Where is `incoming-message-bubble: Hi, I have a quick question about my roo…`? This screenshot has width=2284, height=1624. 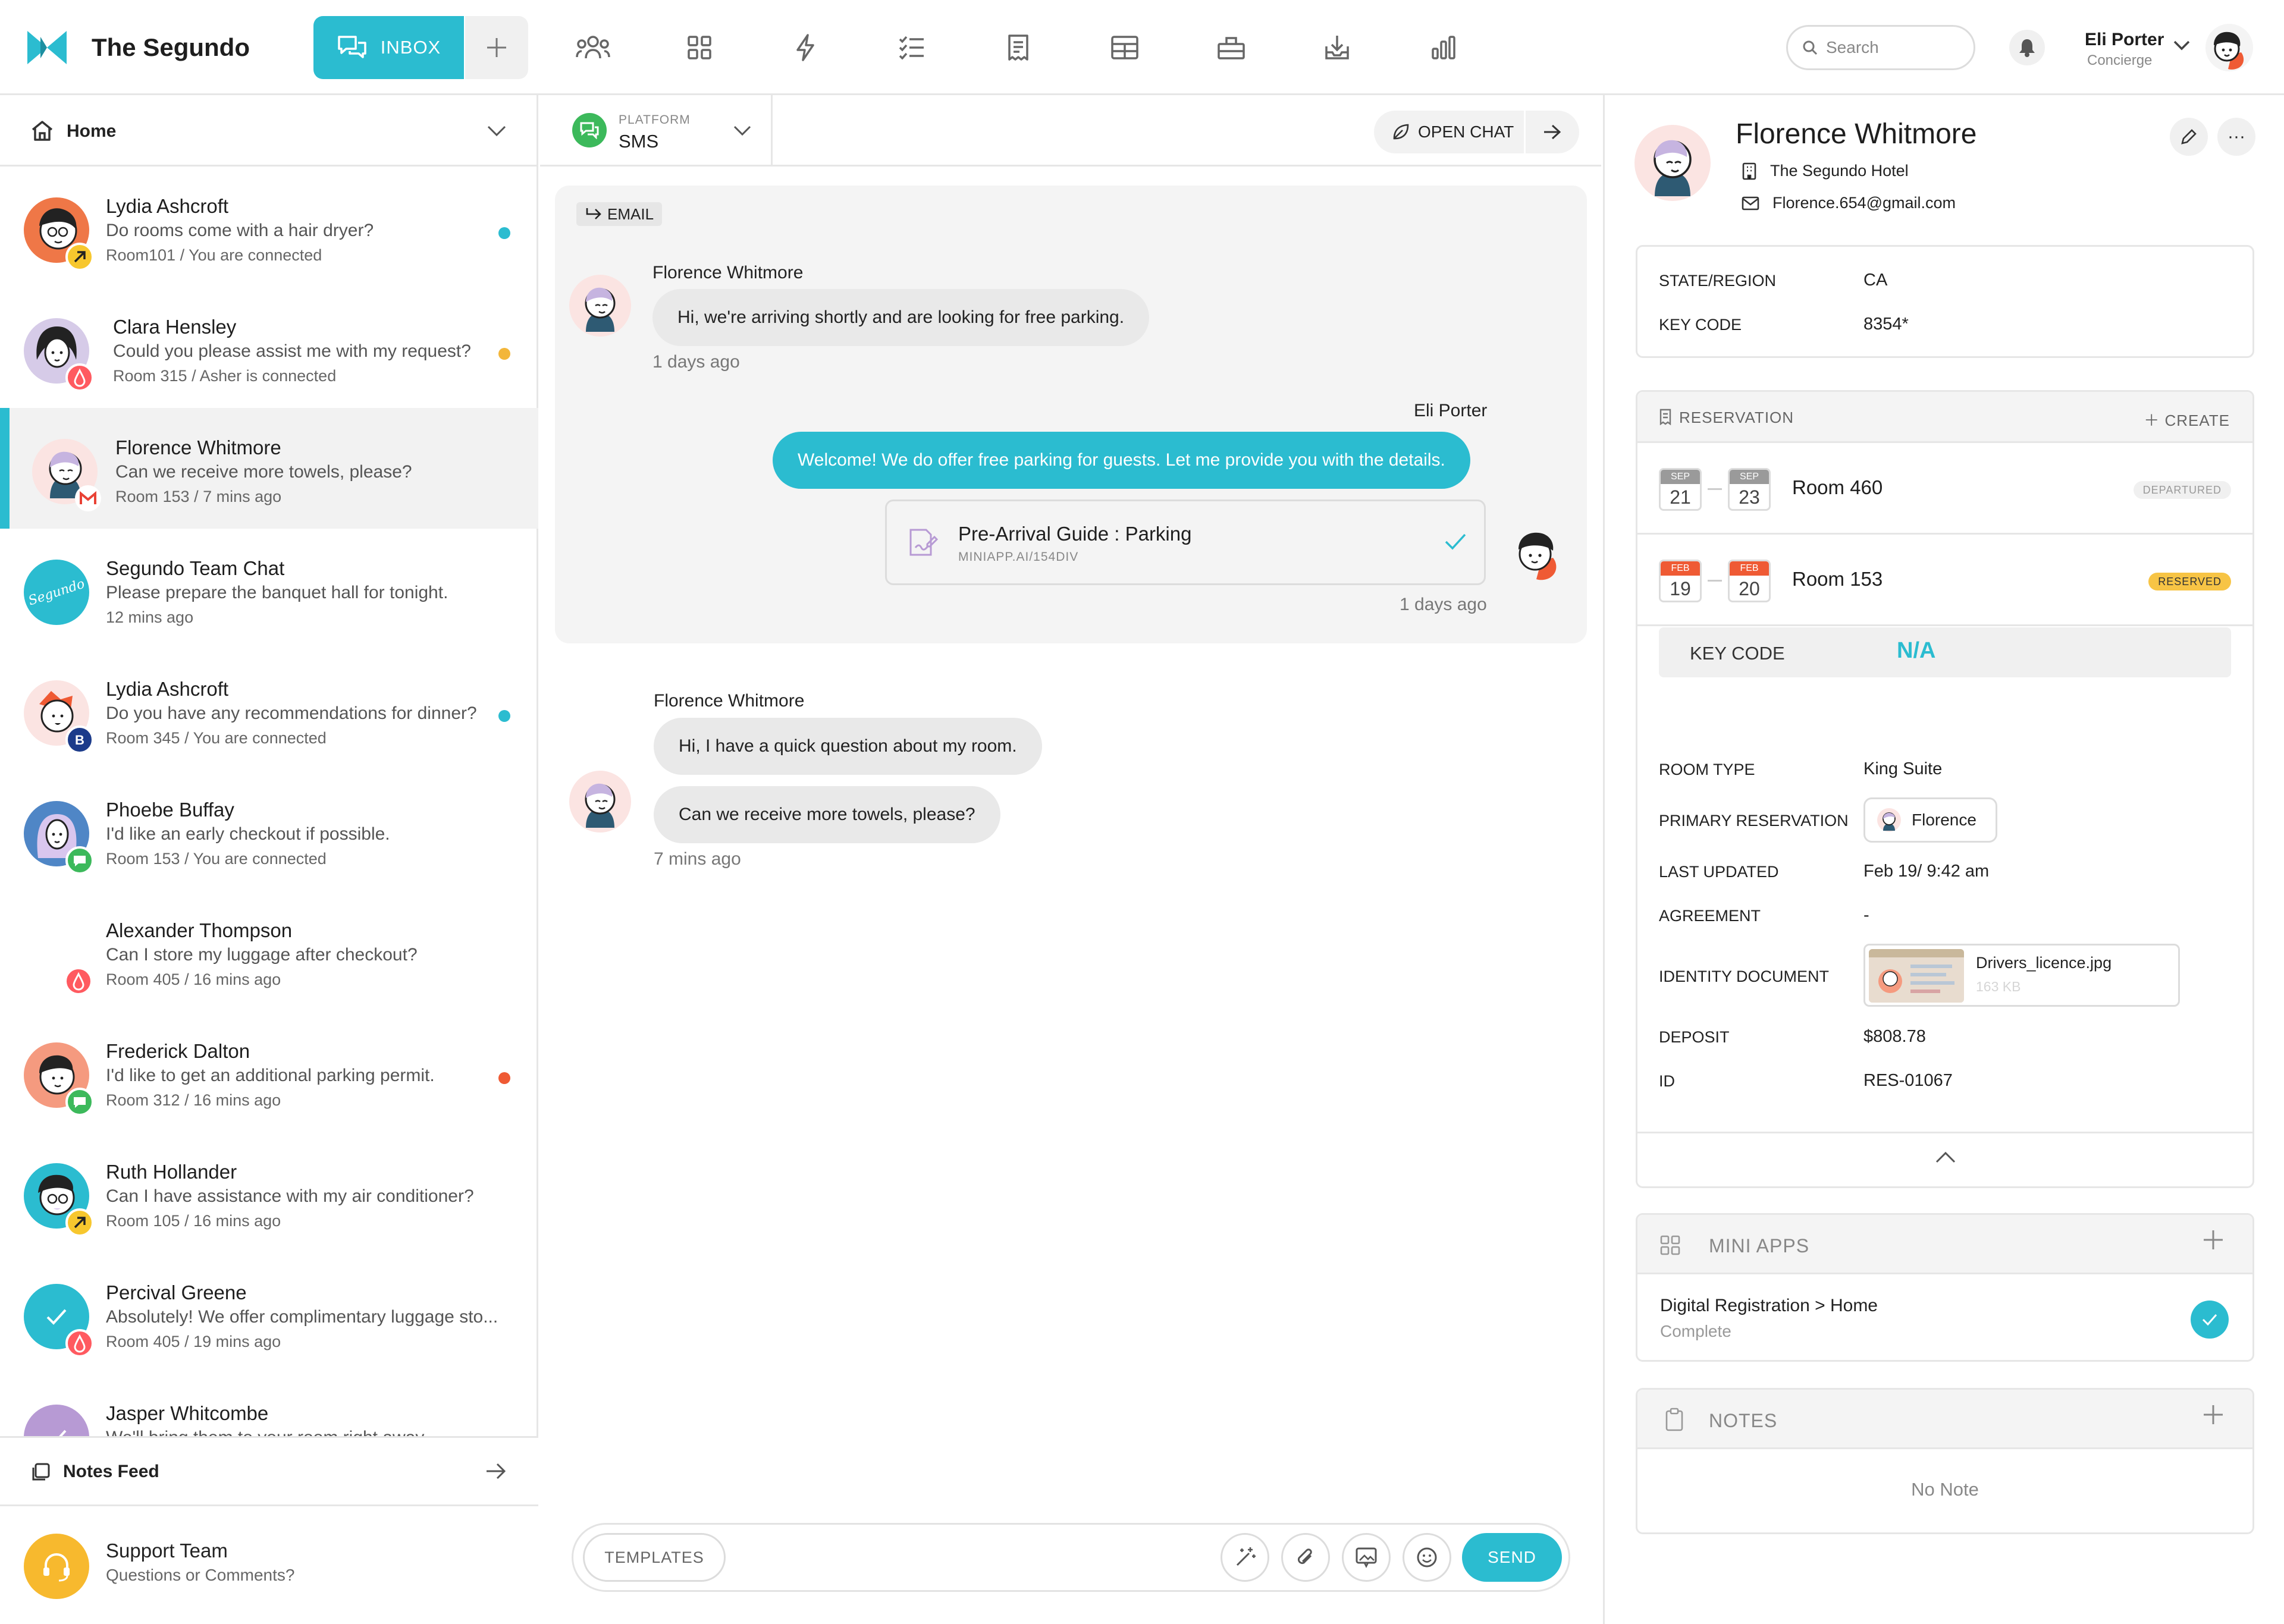 incoming-message-bubble: Hi, I have a quick question about my roo… is located at coordinates (848, 747).